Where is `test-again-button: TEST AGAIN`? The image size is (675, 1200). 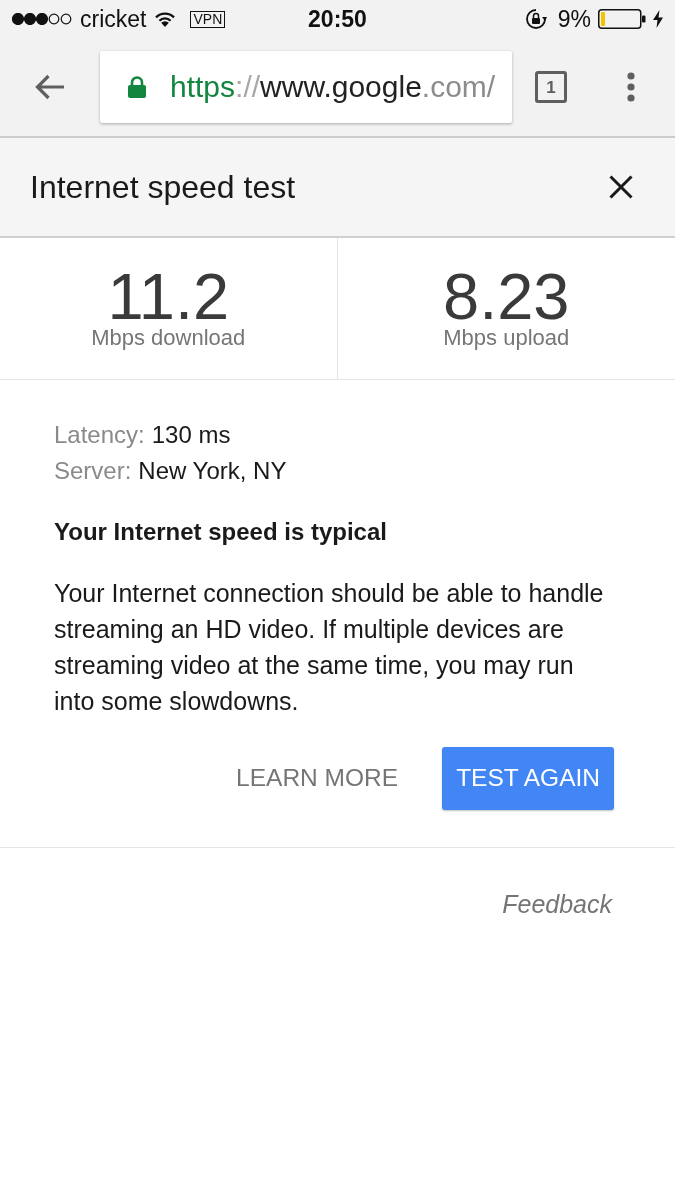
test-again-button: TEST AGAIN is located at coordinates (528, 778).